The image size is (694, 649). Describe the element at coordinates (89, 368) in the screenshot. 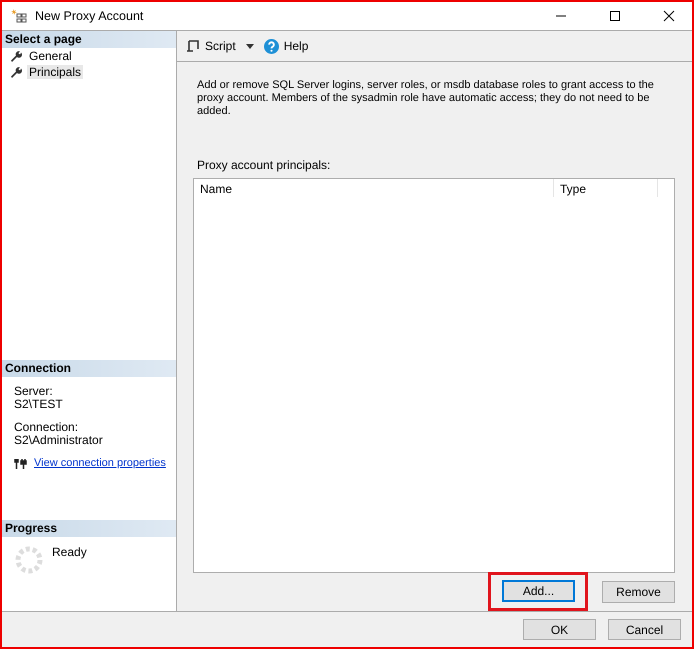

I see `section-header: Connection` at that location.